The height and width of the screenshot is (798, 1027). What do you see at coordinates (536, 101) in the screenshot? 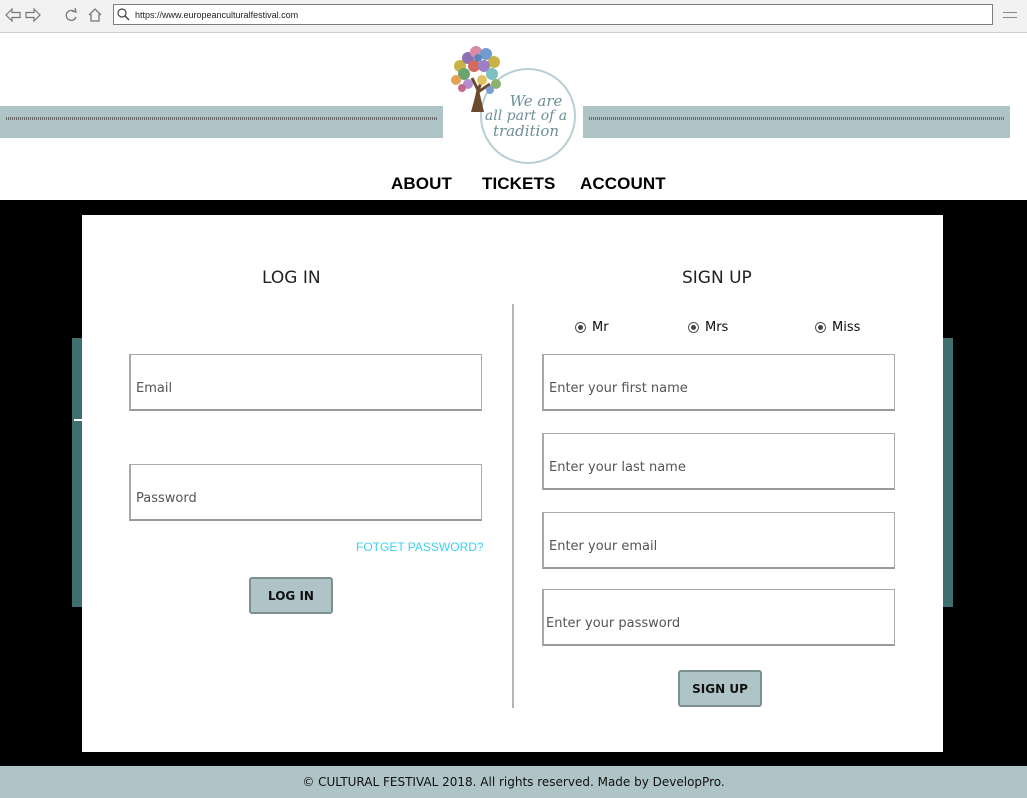
I see `logo-line-1: We are` at bounding box center [536, 101].